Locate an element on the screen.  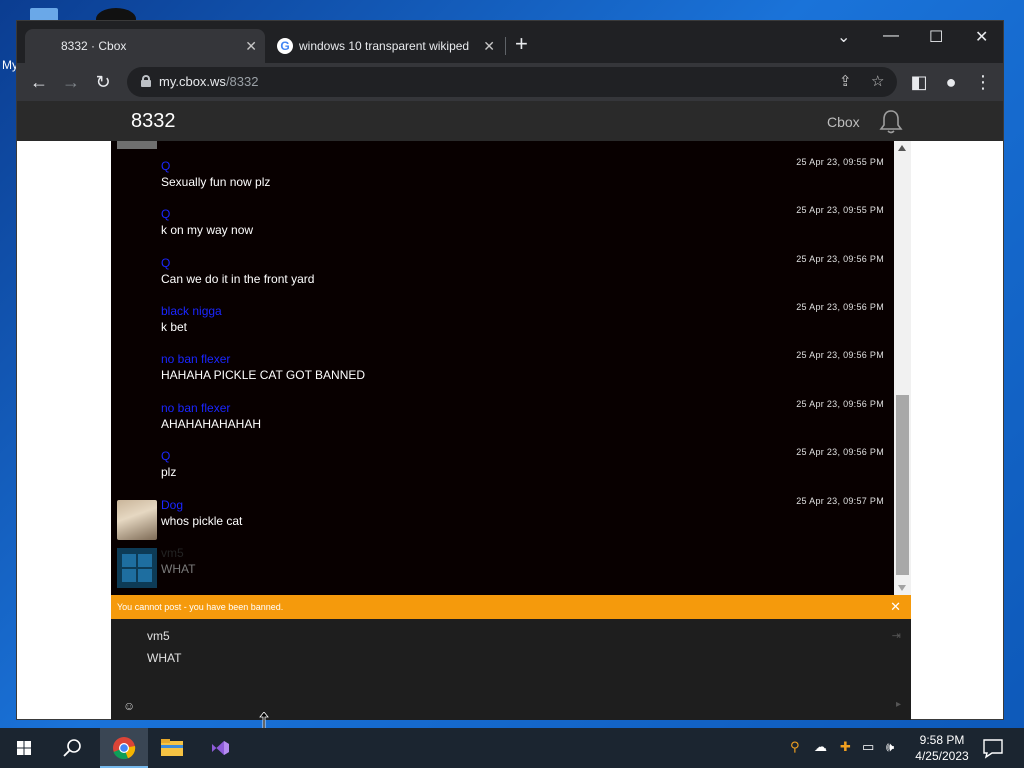
tab-title: windows 10 transparent wikiped is located at coordinates (384, 46).